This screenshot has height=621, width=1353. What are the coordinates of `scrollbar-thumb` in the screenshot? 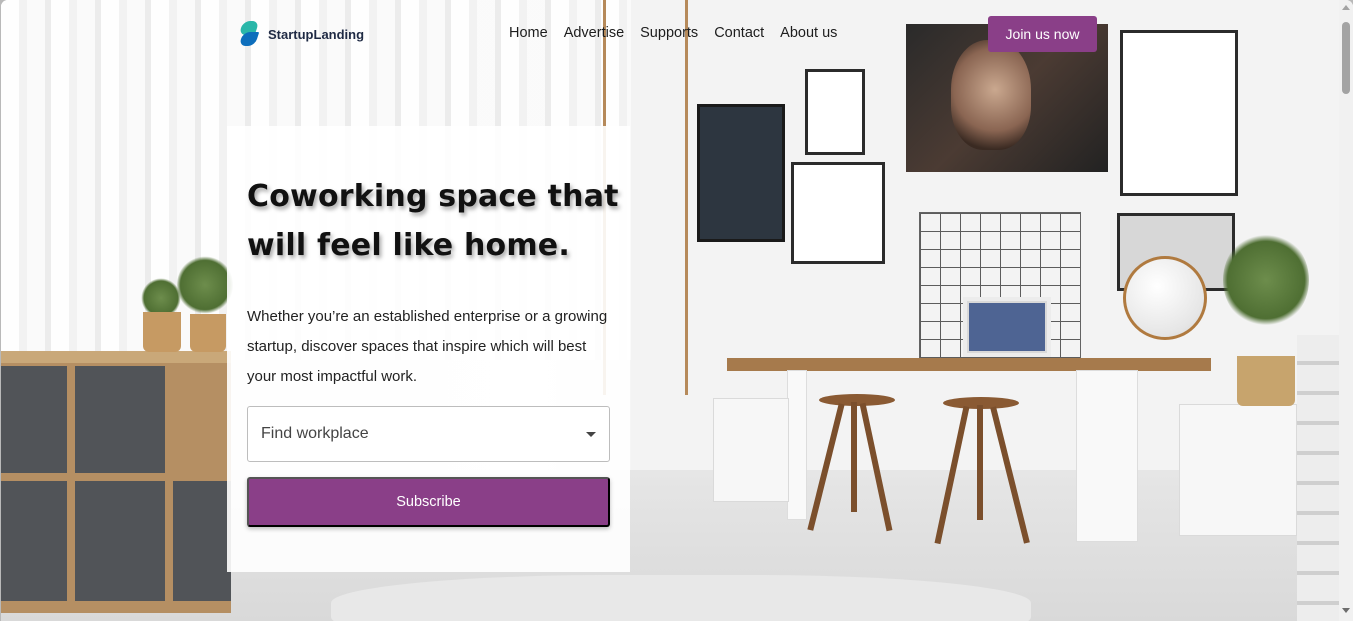 It's located at (1346, 58).